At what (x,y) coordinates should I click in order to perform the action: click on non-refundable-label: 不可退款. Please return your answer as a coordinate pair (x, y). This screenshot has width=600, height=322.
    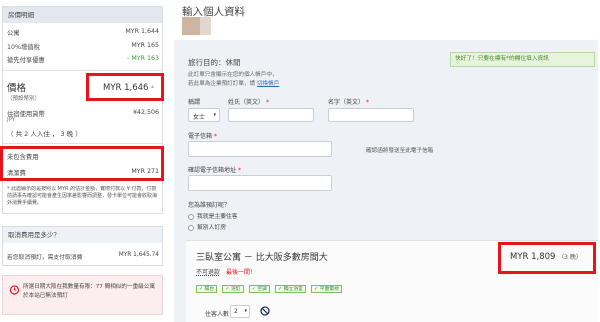
    Looking at the image, I should click on (208, 272).